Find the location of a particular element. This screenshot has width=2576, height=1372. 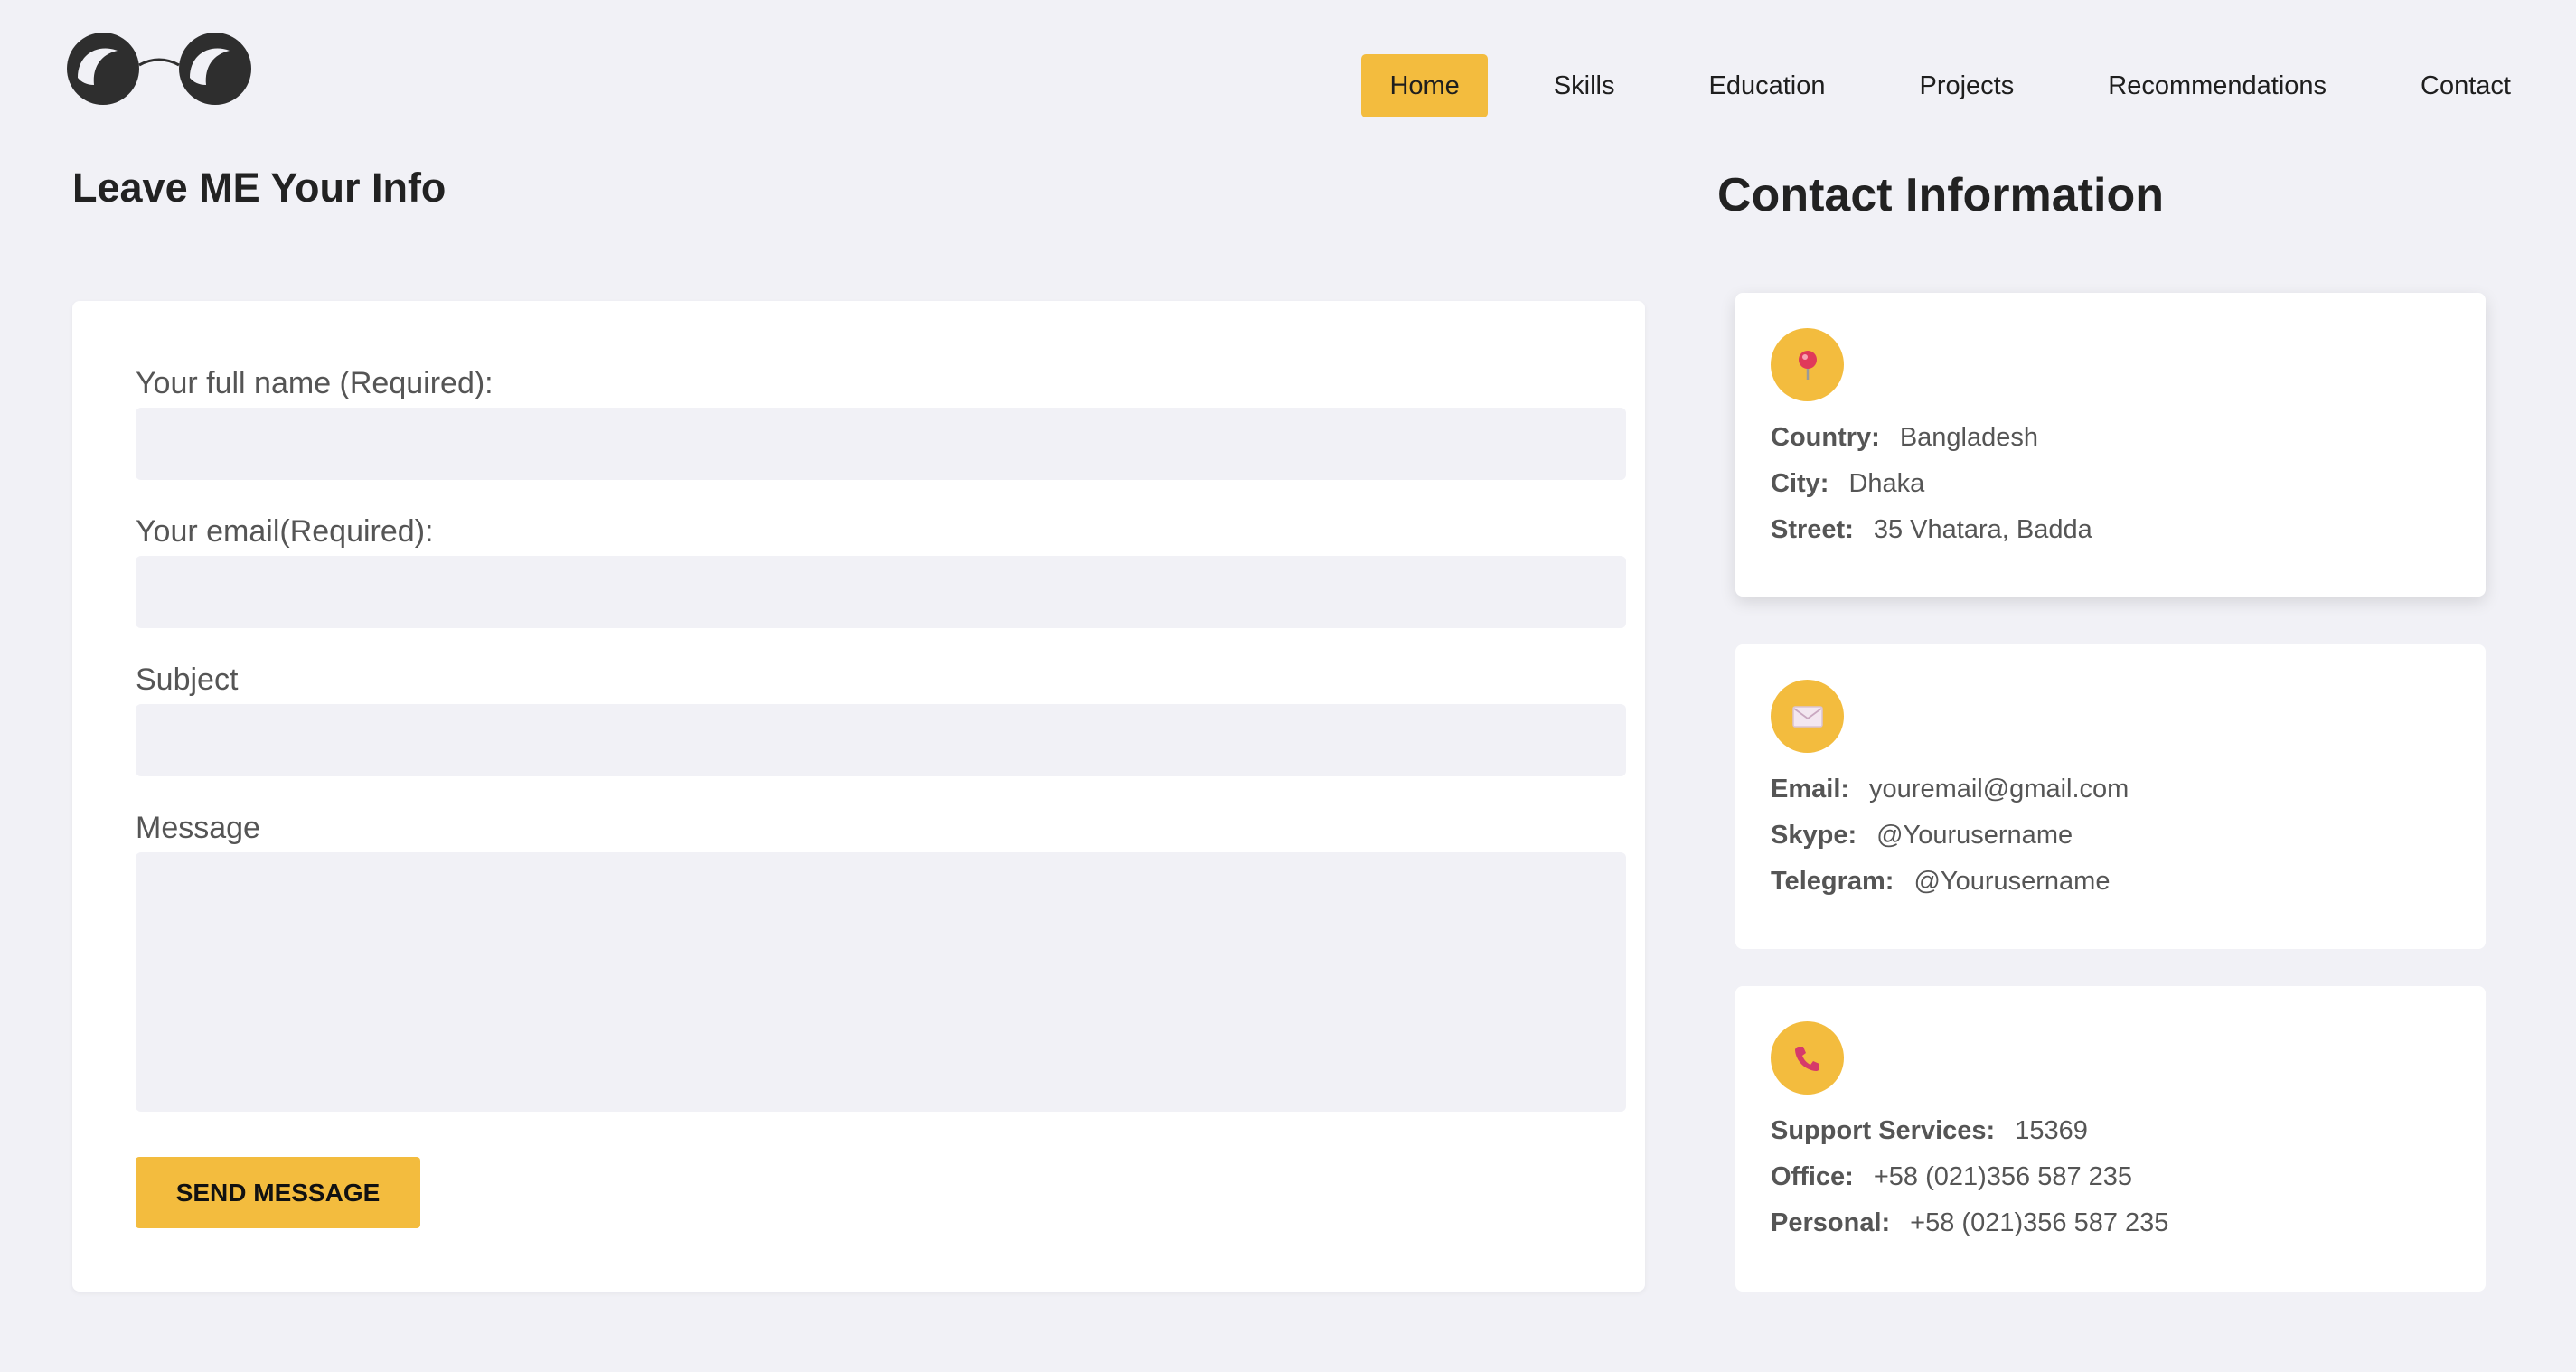

send-message-button: SEND MESSAGE is located at coordinates (278, 1192).